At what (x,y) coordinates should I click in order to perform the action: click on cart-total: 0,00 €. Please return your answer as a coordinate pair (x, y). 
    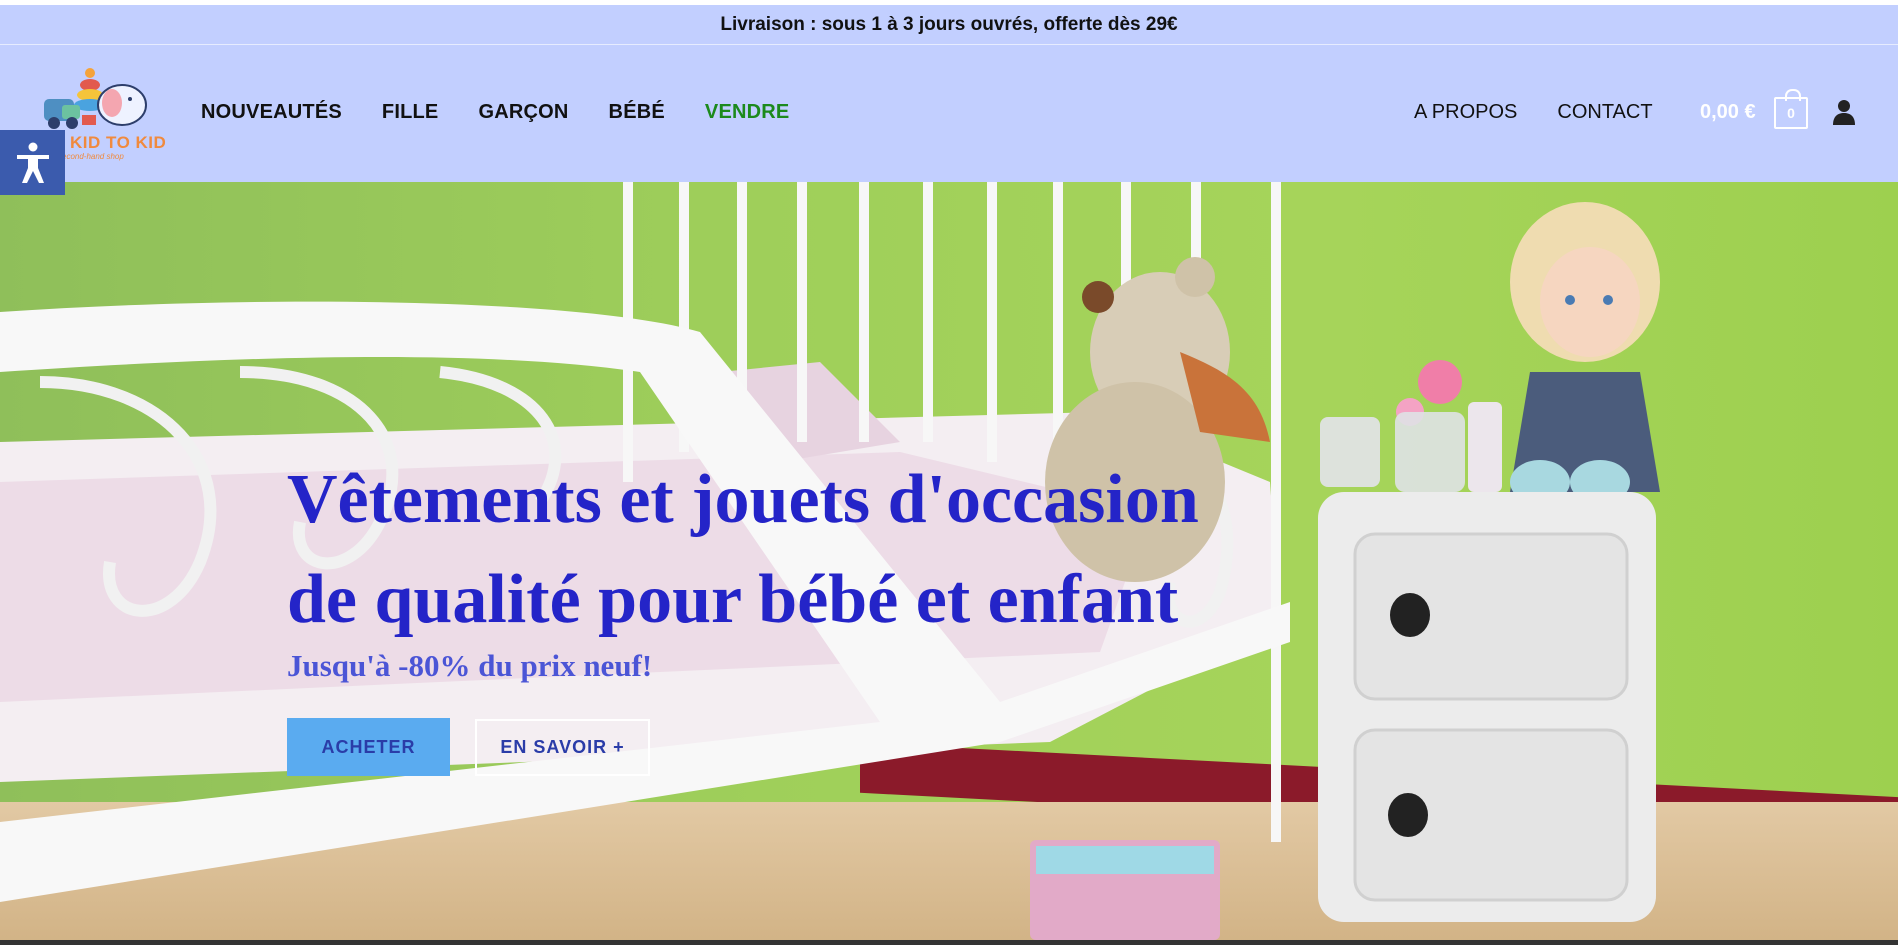
    Looking at the image, I should click on (1728, 112).